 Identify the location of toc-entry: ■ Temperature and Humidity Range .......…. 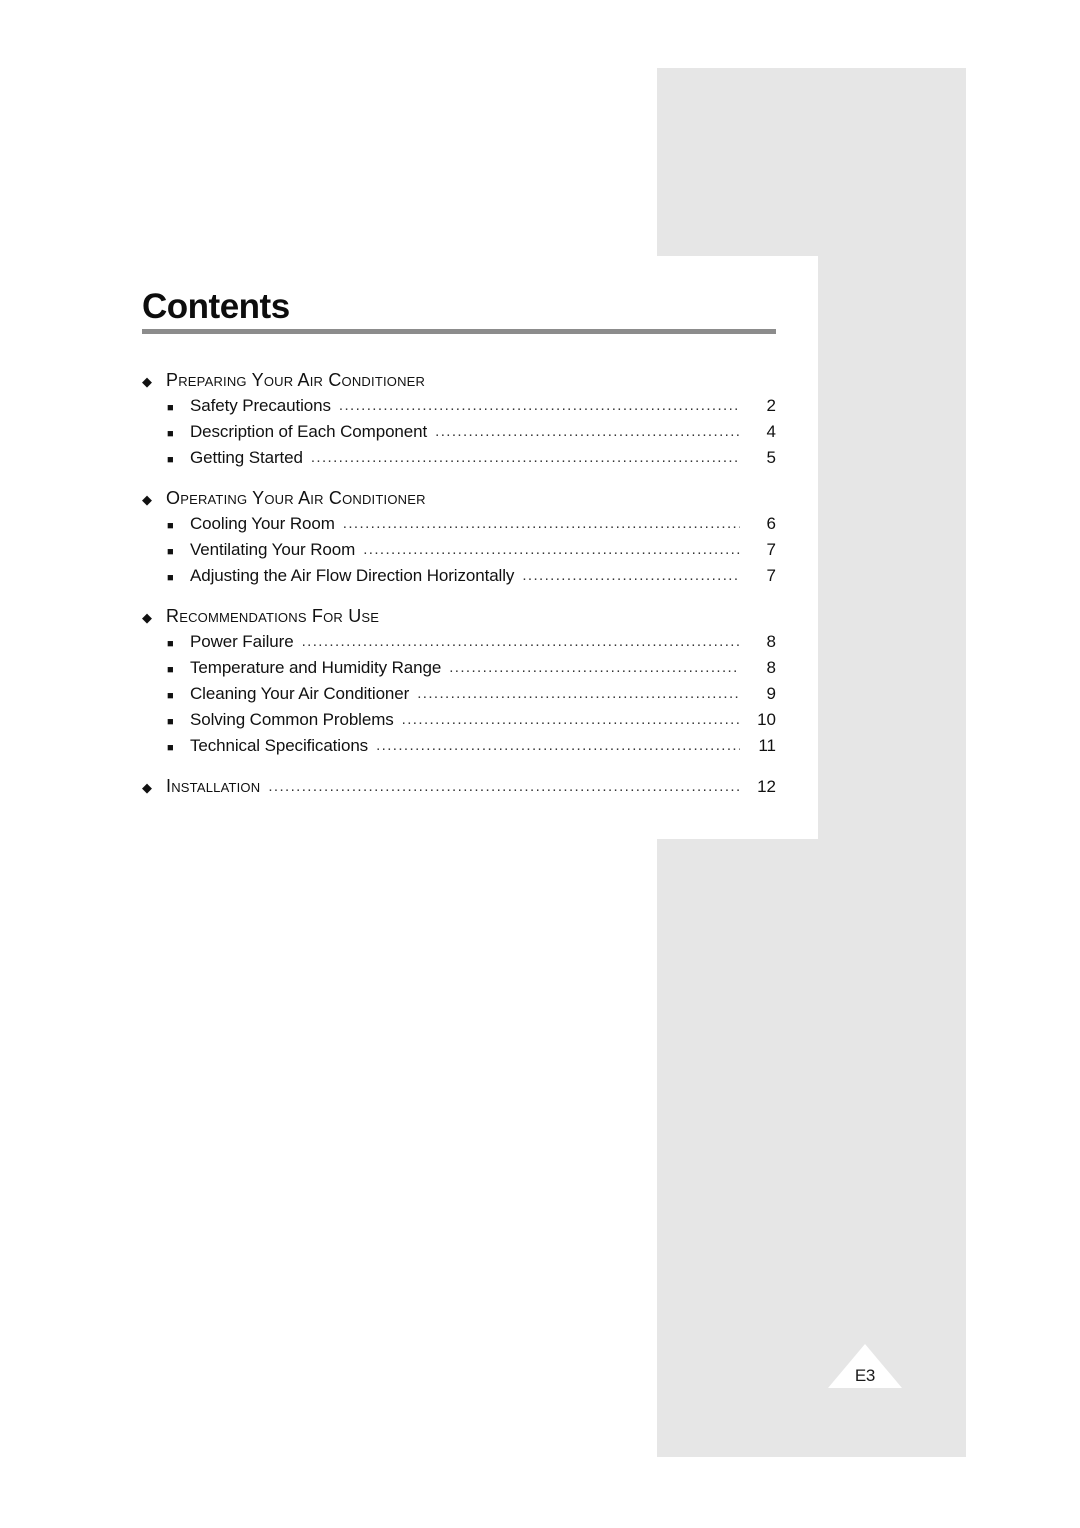
(459, 669).